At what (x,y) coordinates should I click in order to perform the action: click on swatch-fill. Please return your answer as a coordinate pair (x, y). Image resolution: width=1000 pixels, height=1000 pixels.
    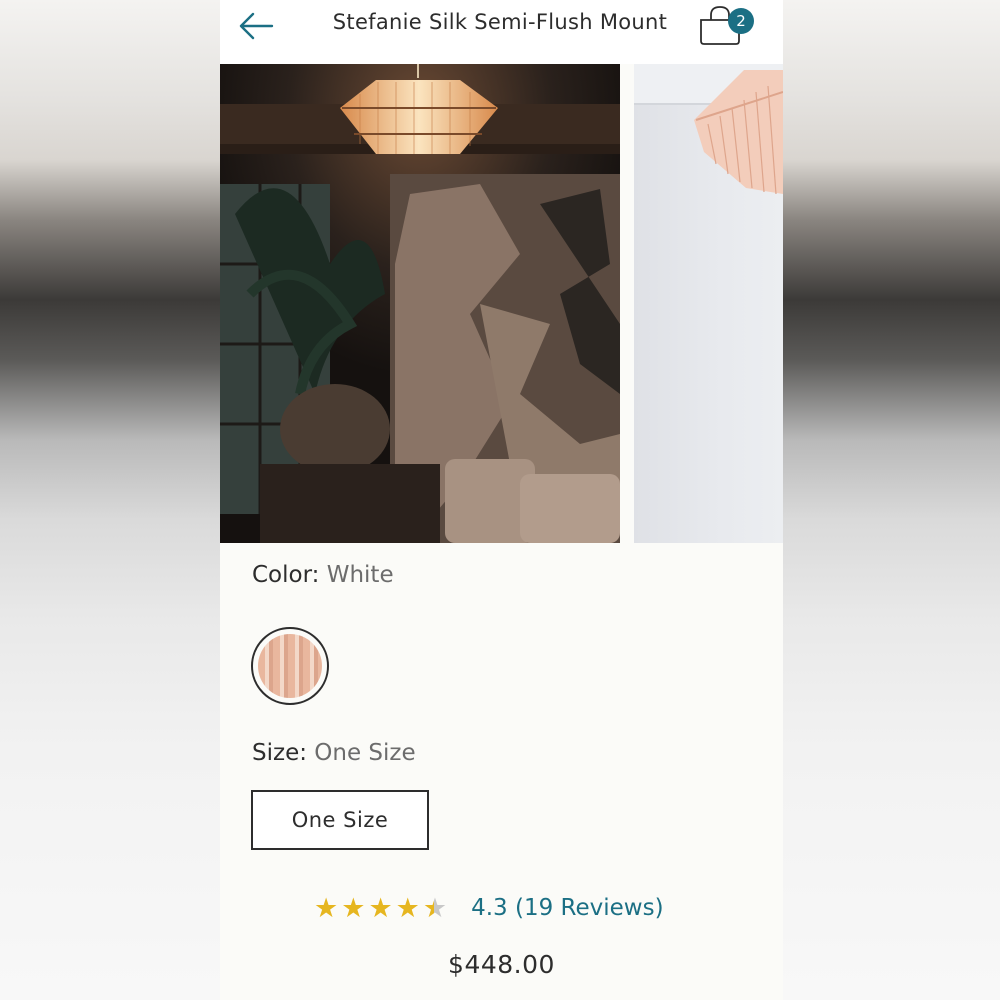
    Looking at the image, I should click on (290, 666).